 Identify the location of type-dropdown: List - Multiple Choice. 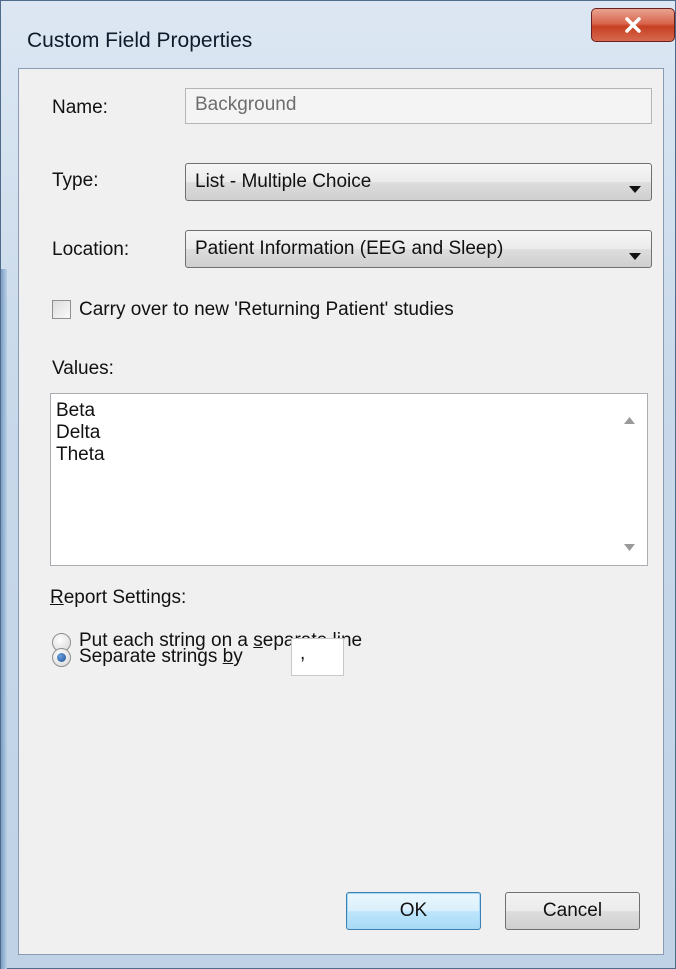
(418, 182).